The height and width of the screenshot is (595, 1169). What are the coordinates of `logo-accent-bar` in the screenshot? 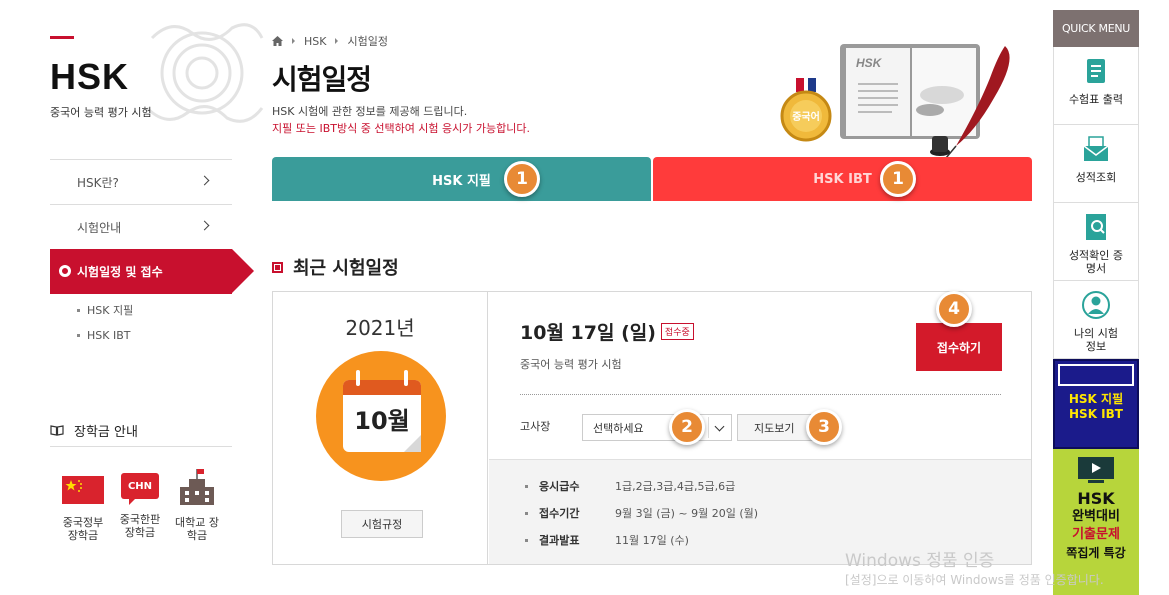 It's located at (62, 37).